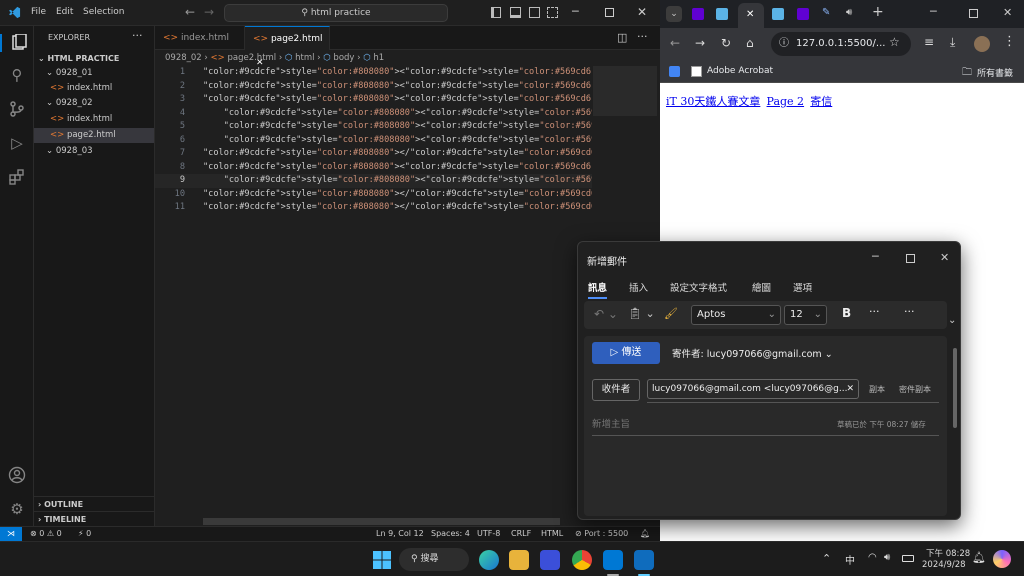 The height and width of the screenshot is (576, 1024). Describe the element at coordinates (601, 534) in the screenshot. I see `live-server-port: ⊘ Port : 5500` at that location.